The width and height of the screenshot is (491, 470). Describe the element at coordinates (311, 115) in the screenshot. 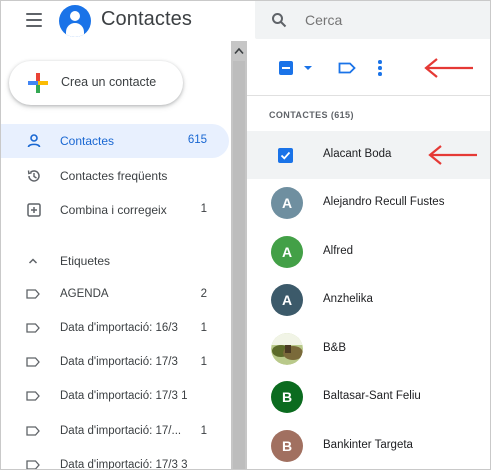

I see `contacts-section-header: CONTACTES (615)` at that location.